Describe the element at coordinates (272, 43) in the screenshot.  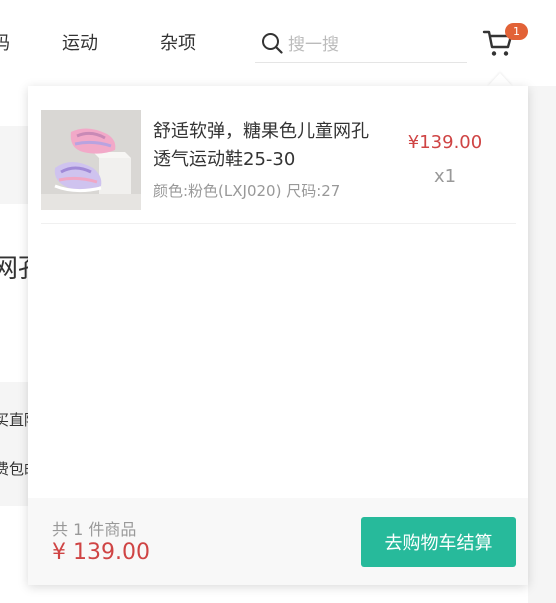
I see `search-icon` at that location.